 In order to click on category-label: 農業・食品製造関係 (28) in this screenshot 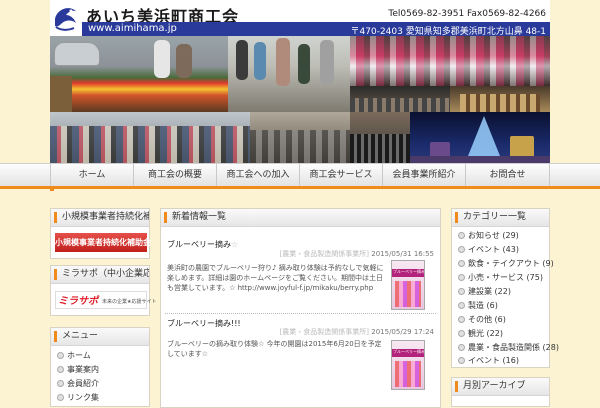, I will do `click(513, 347)`.